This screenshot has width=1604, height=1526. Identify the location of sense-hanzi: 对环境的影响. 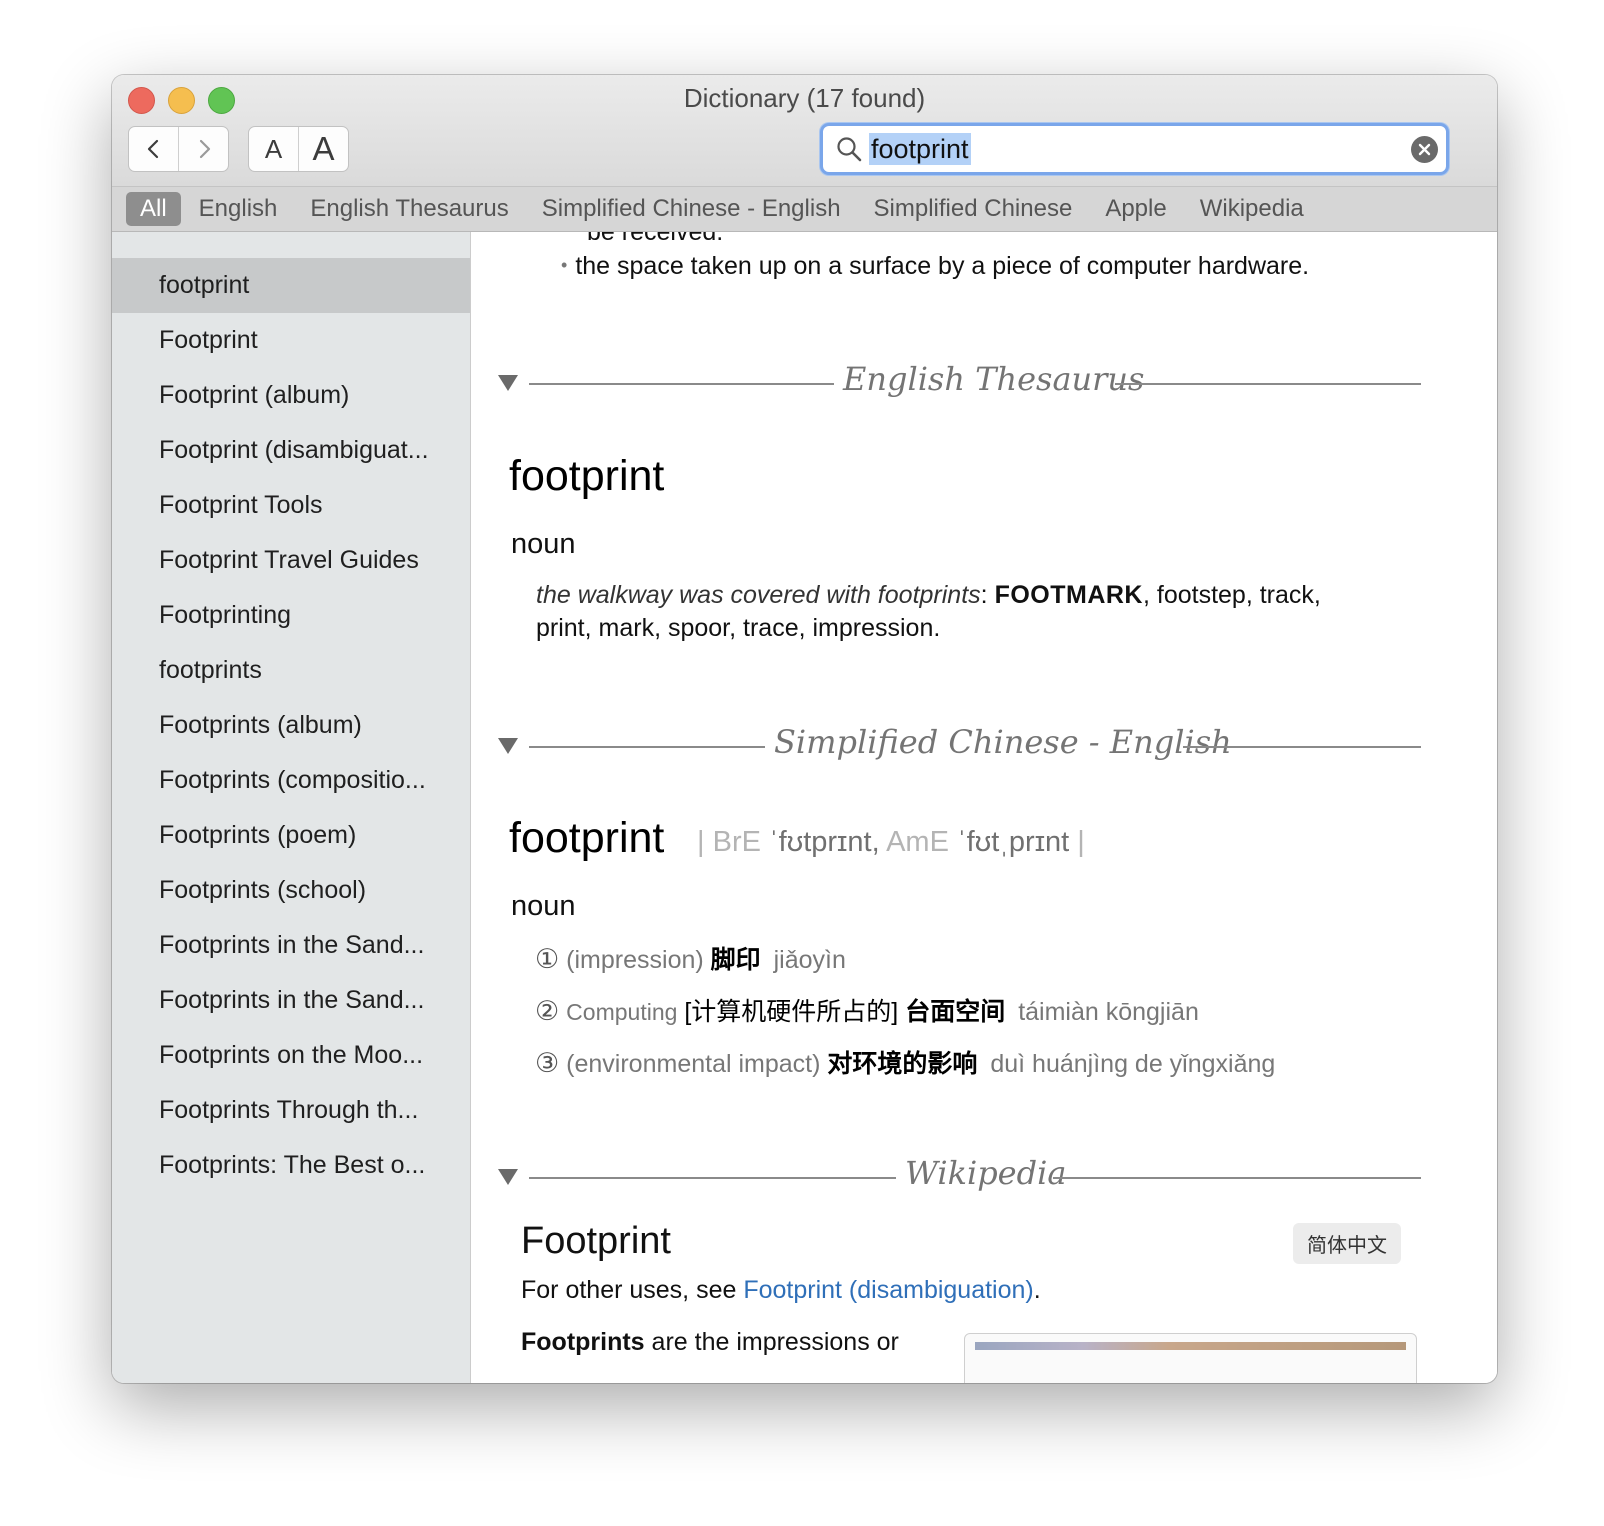
(902, 1064).